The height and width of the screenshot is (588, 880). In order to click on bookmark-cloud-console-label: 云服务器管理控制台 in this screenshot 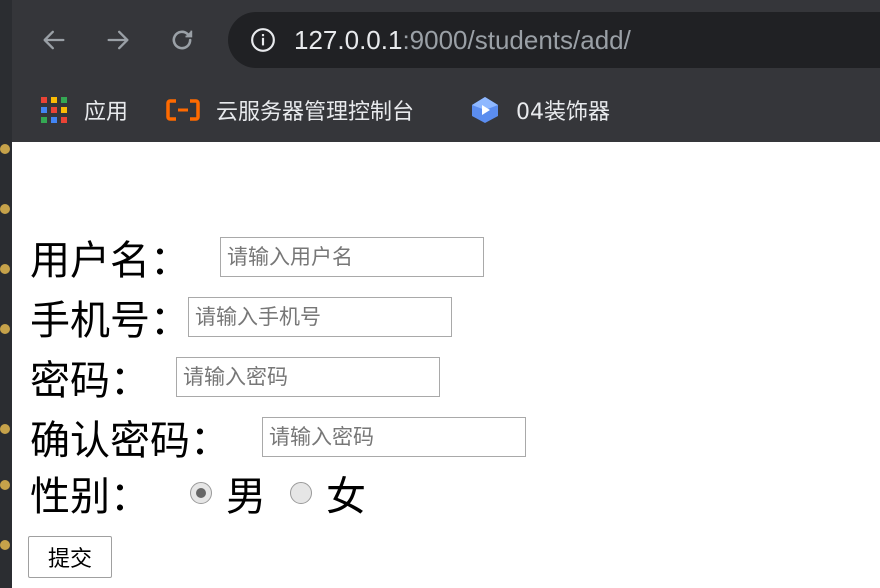, I will do `click(315, 112)`.